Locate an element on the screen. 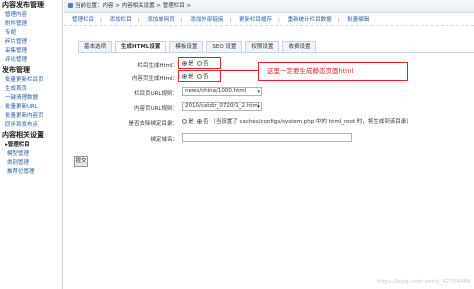 The image size is (474, 289). category-url-select: news/china/1000.html ▾ is located at coordinates (222, 91).